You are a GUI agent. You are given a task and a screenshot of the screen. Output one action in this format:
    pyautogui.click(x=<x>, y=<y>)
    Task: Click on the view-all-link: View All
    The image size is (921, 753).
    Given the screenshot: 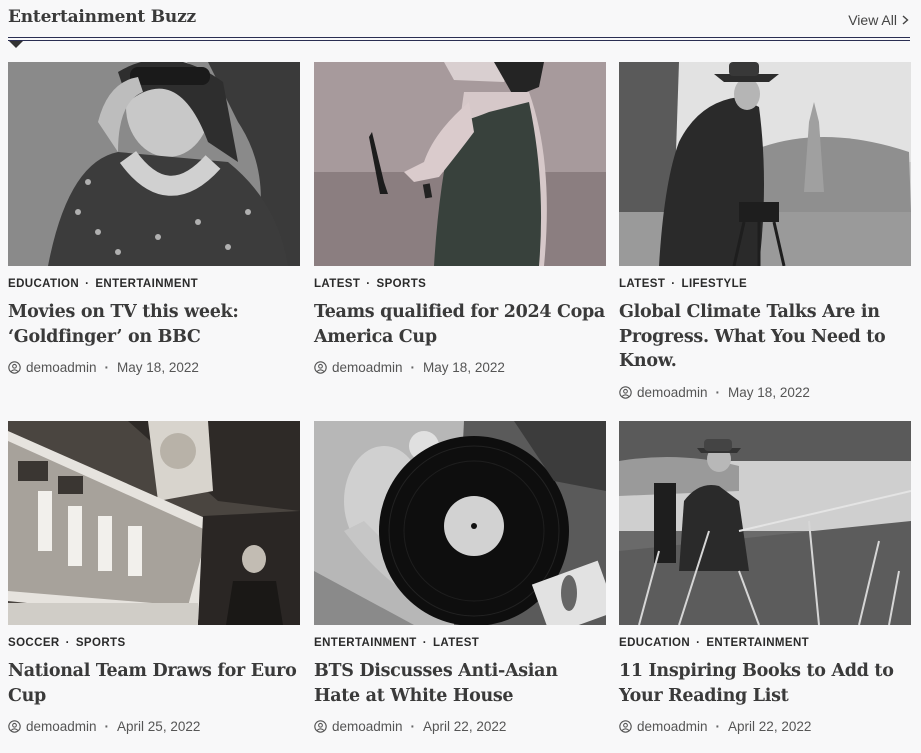 What is the action you would take?
    pyautogui.click(x=879, y=20)
    